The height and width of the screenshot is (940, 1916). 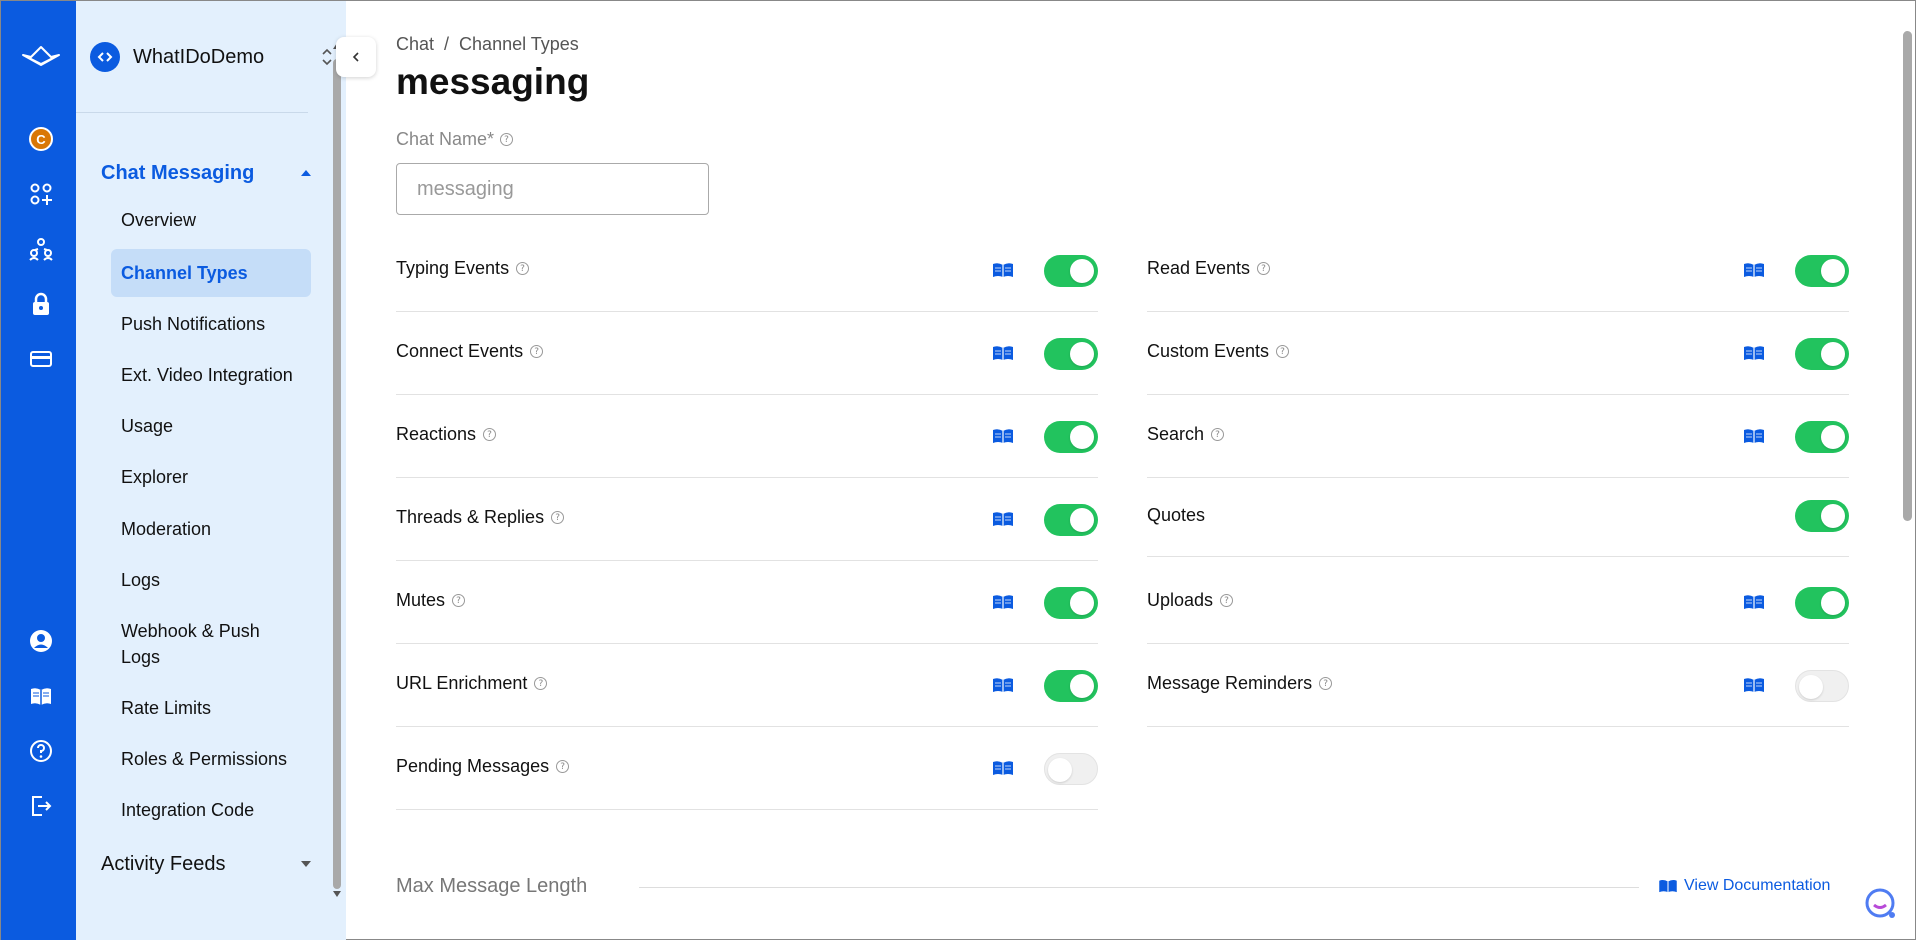 What do you see at coordinates (41, 249) in the screenshot?
I see `organization-icon` at bounding box center [41, 249].